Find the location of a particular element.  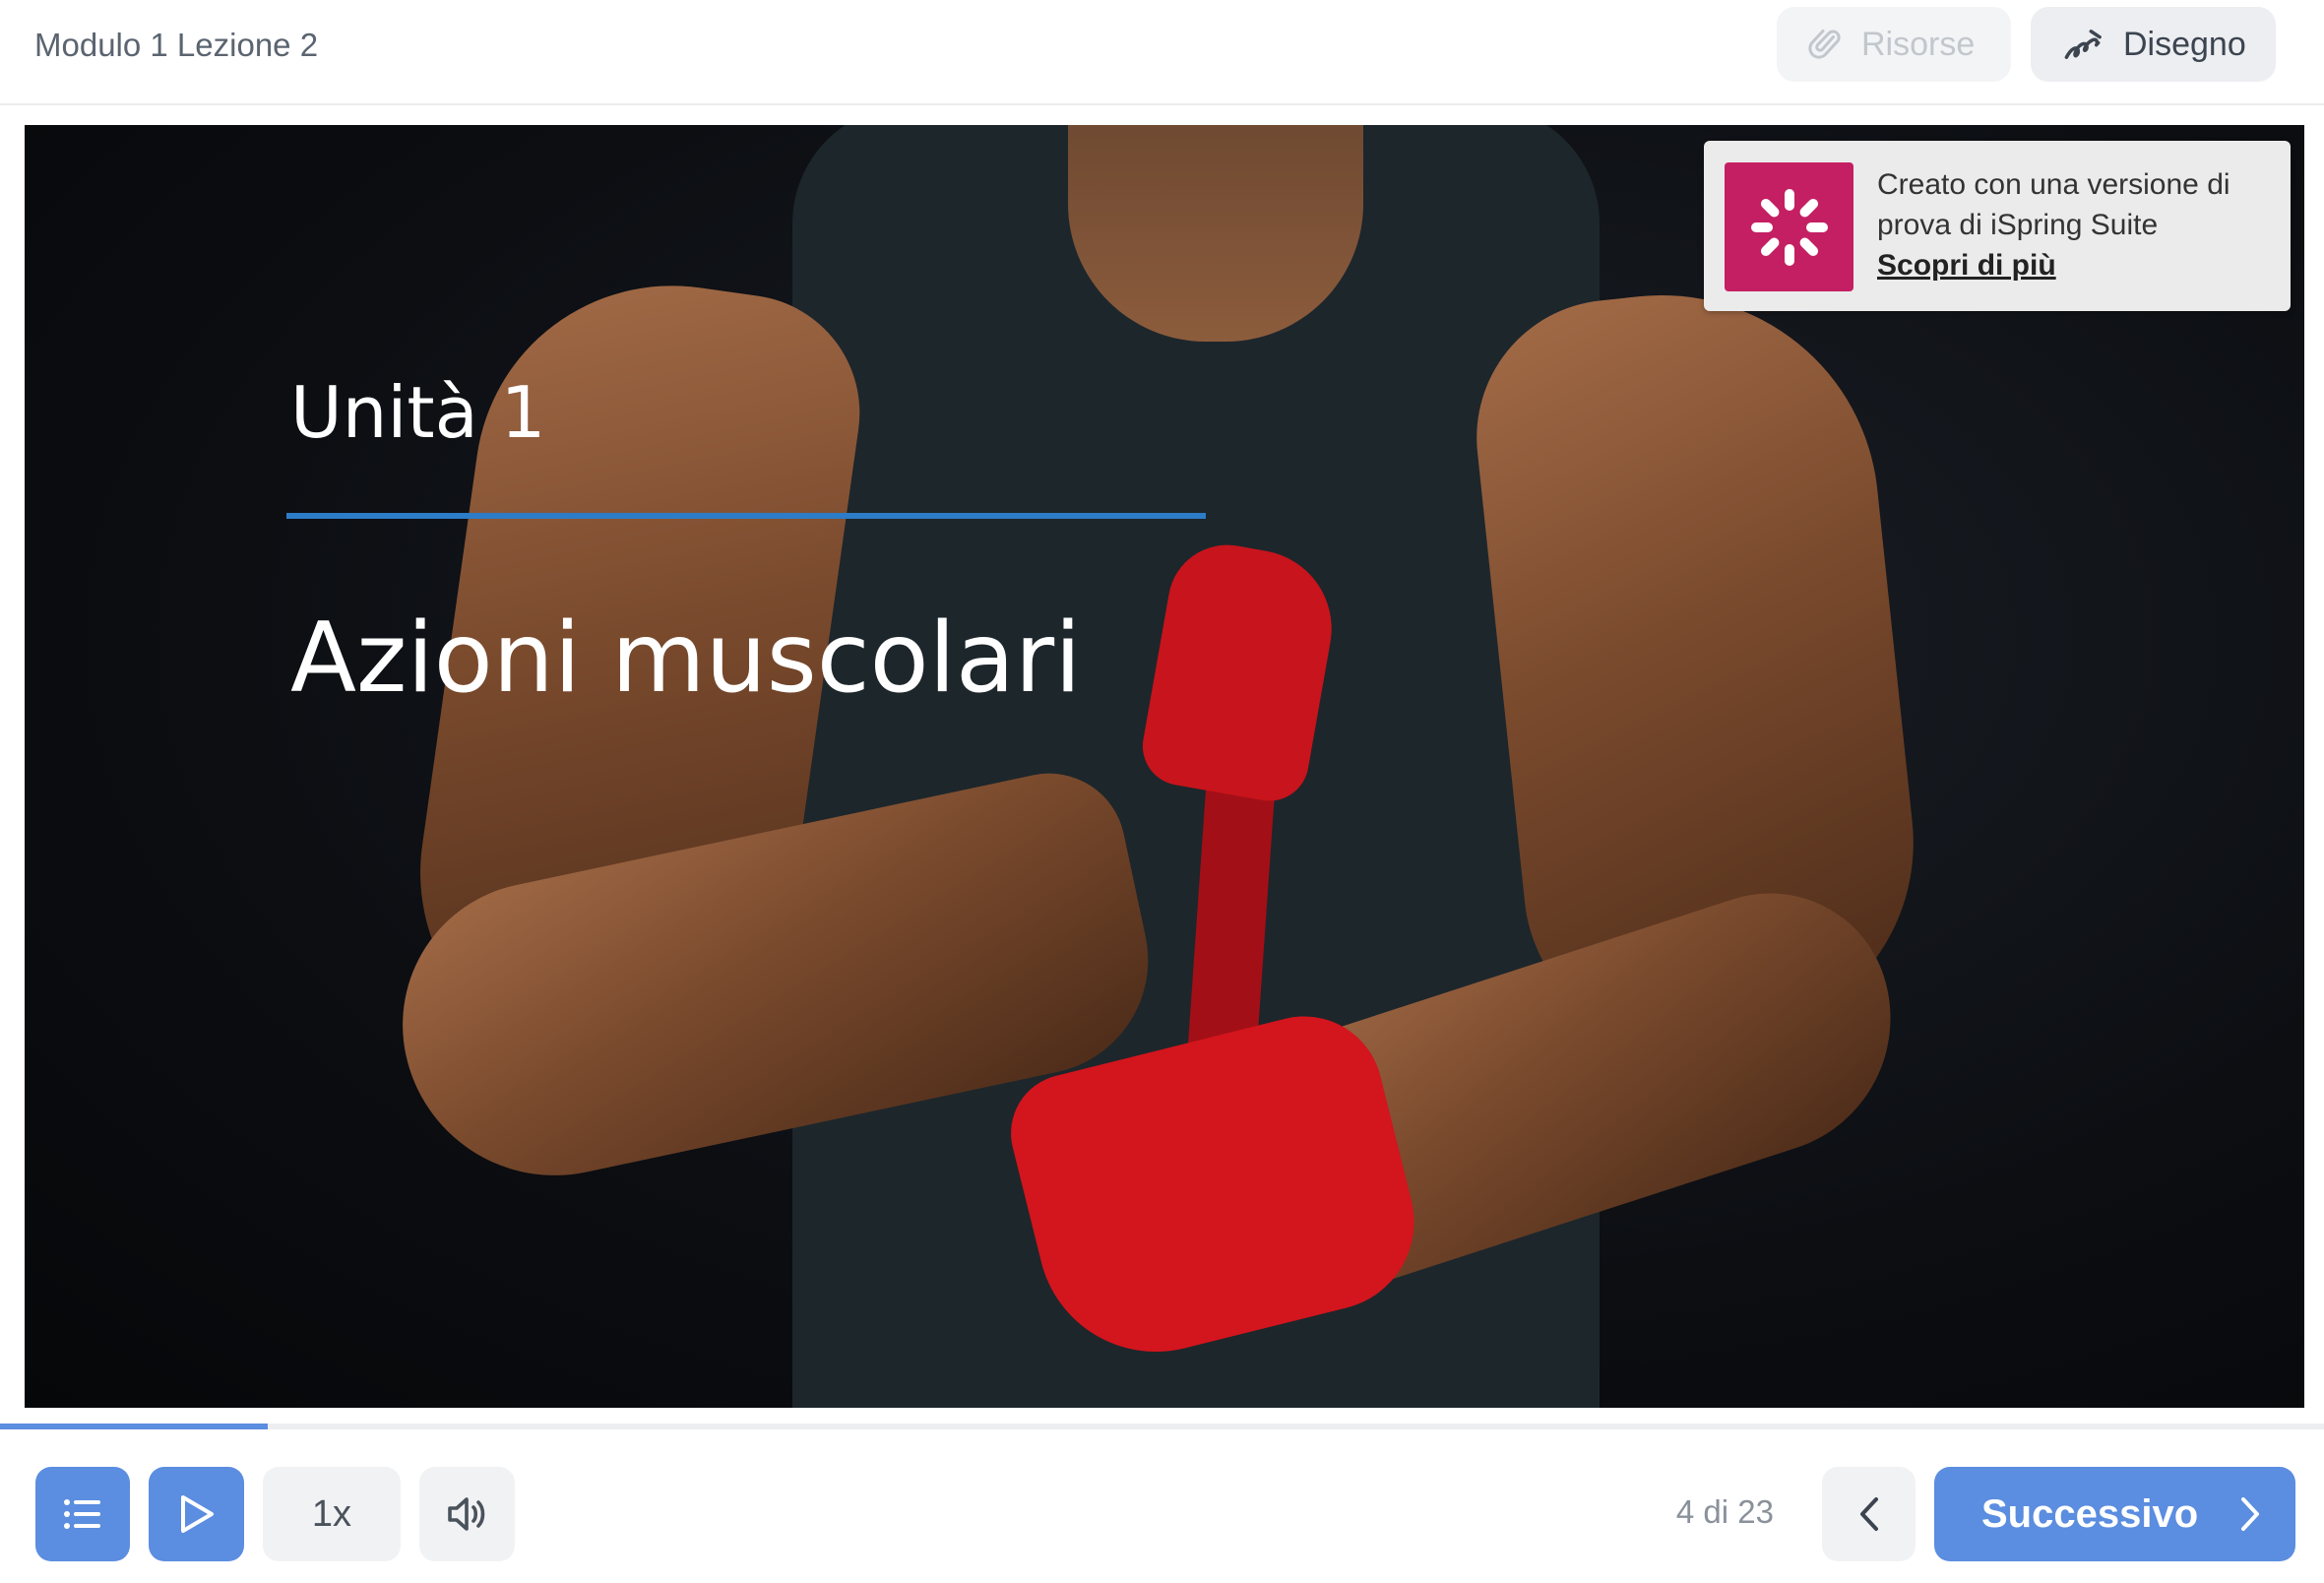

previous-button is located at coordinates (1869, 1514).